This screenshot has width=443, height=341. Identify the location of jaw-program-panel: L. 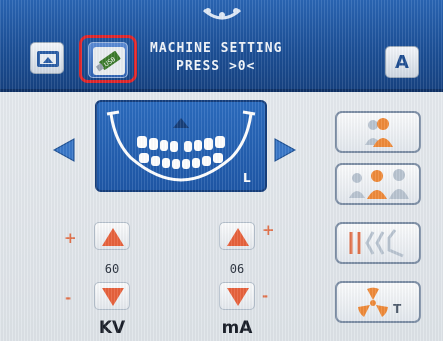
(181, 146).